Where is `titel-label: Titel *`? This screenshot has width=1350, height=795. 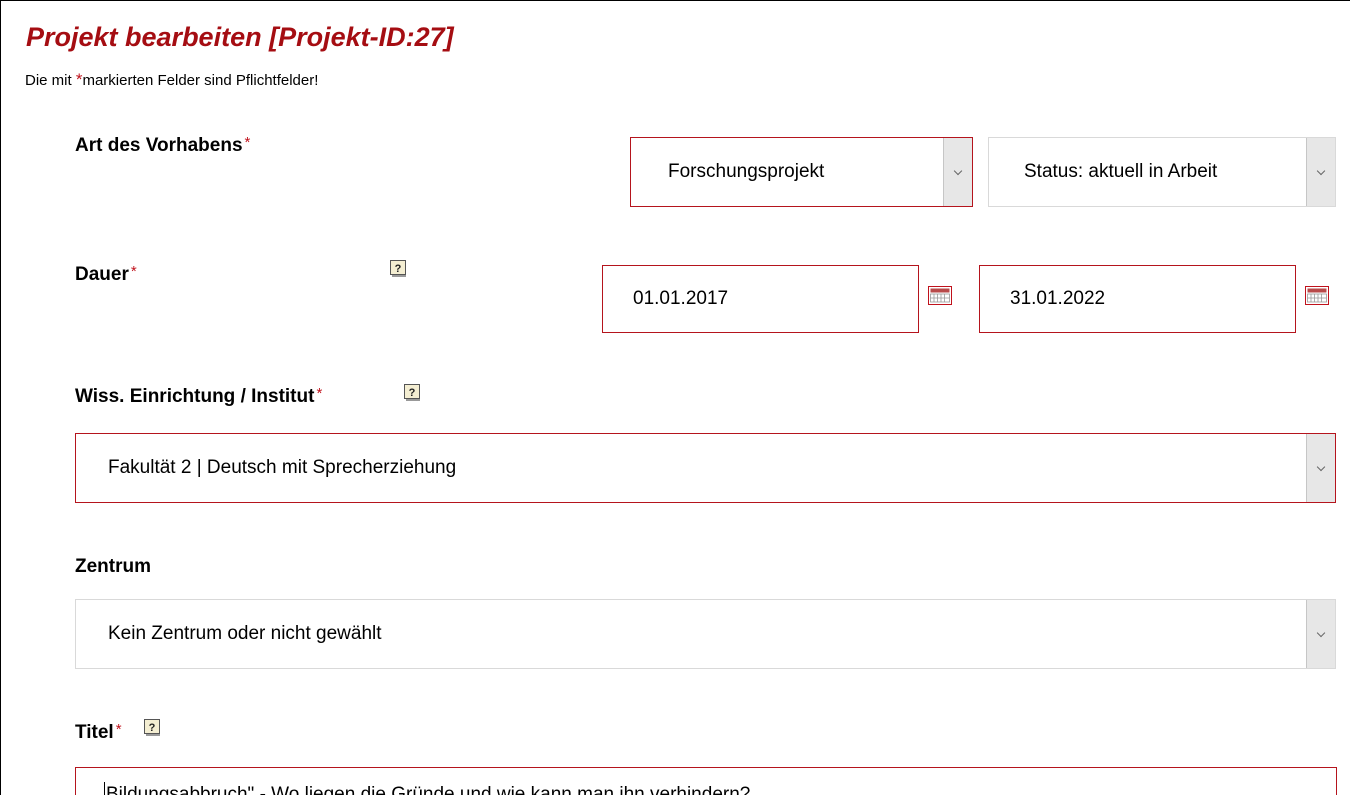 titel-label: Titel * is located at coordinates (98, 732).